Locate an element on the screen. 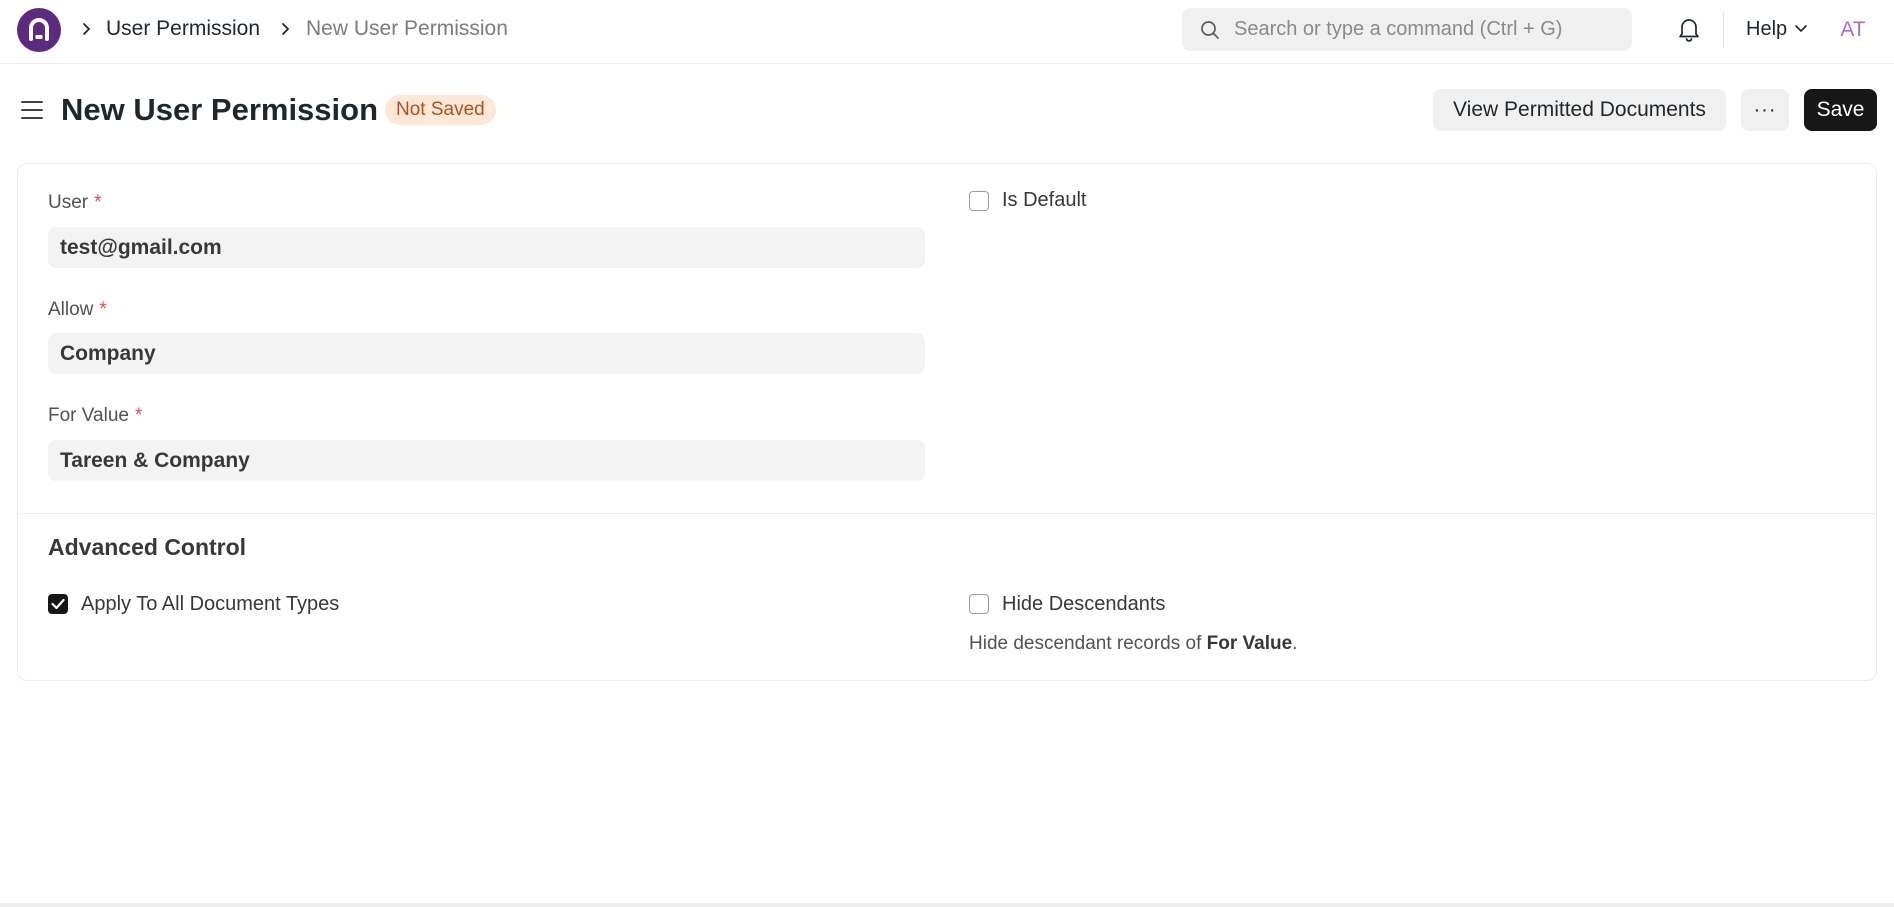  apply-all-document-types-label: Apply To All Document Types is located at coordinates (210, 604).